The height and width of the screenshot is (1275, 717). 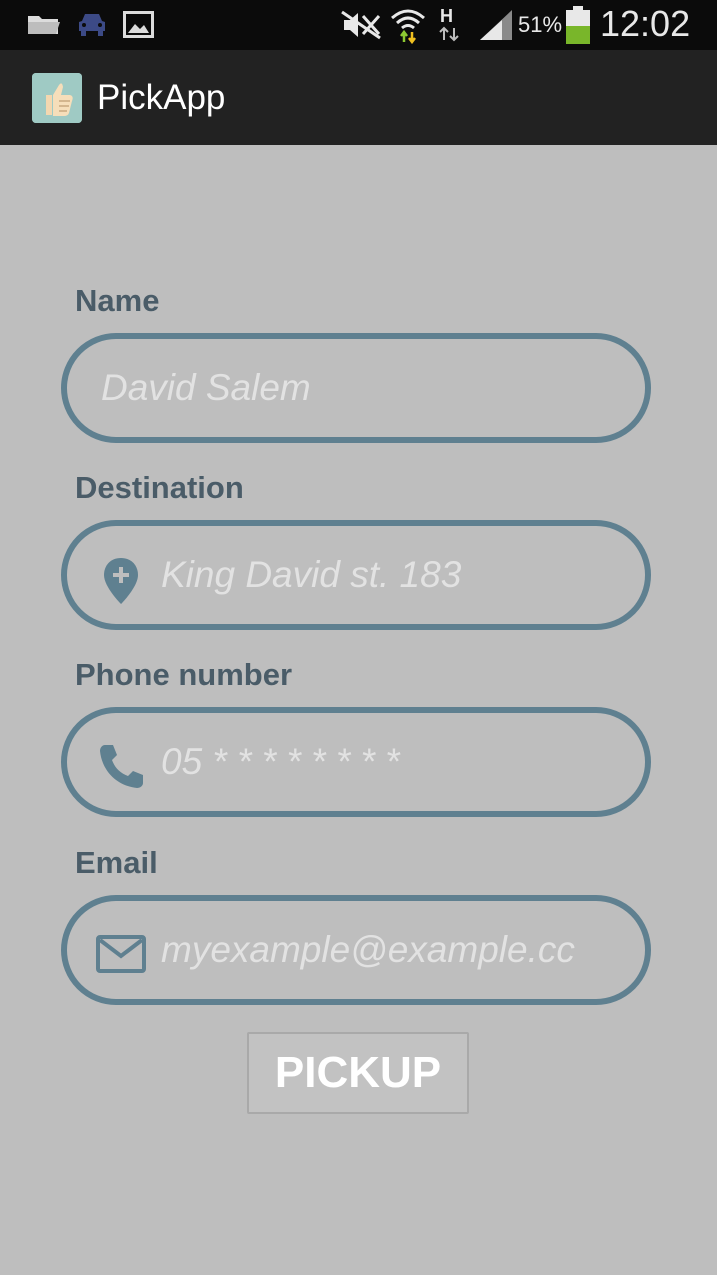 What do you see at coordinates (206, 387) in the screenshot?
I see `name-placeholder: David Salem` at bounding box center [206, 387].